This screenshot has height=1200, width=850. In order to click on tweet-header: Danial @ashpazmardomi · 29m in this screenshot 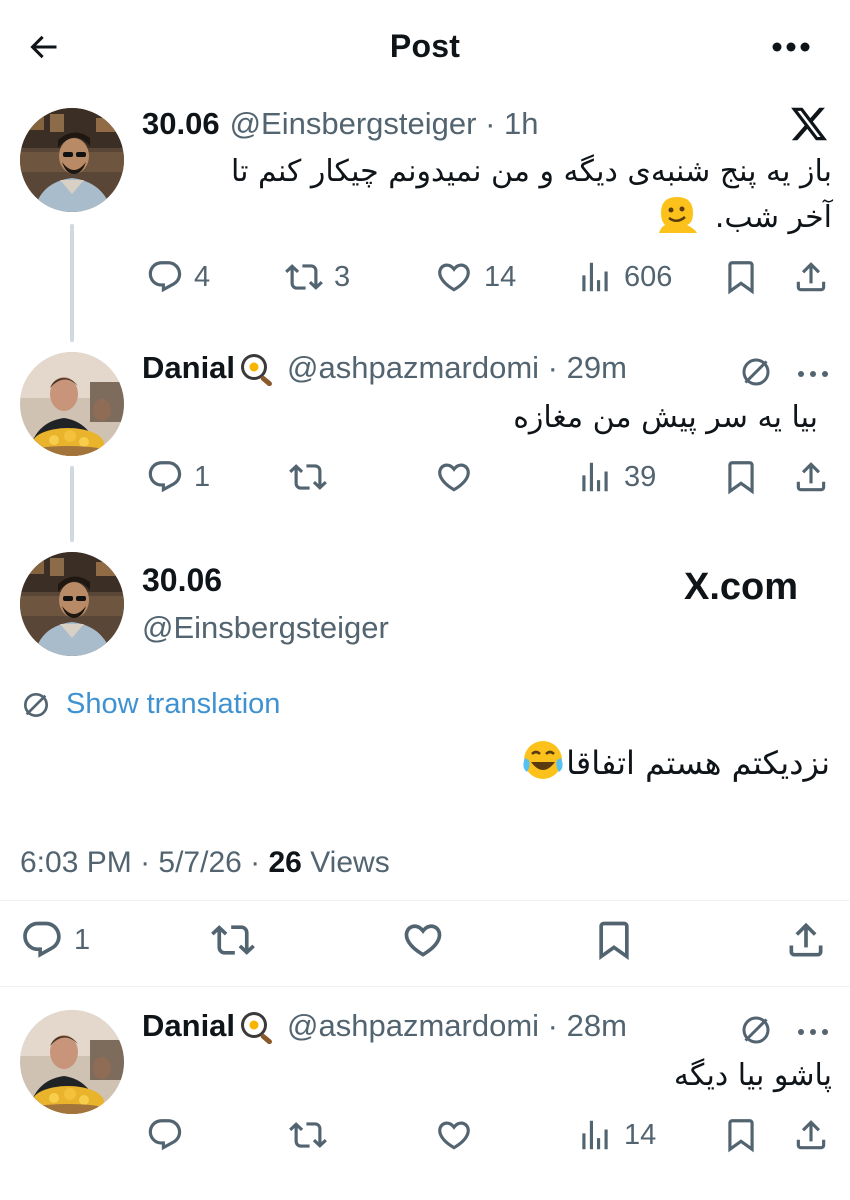, I will do `click(384, 368)`.